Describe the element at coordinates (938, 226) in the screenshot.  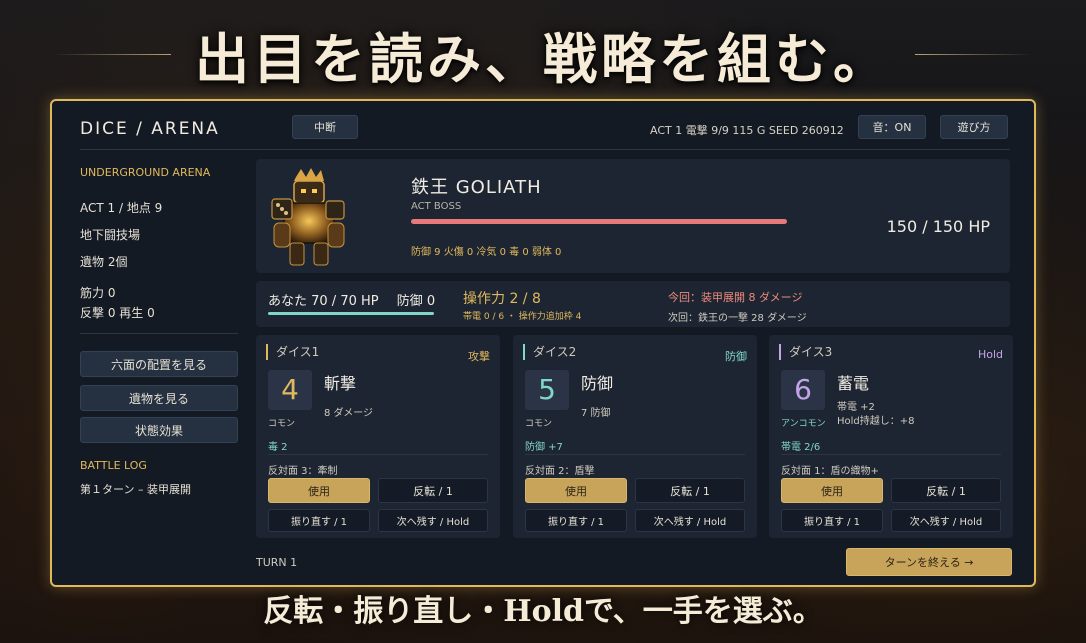
I see `enemy-hp-text: 150 / 150 HP` at that location.